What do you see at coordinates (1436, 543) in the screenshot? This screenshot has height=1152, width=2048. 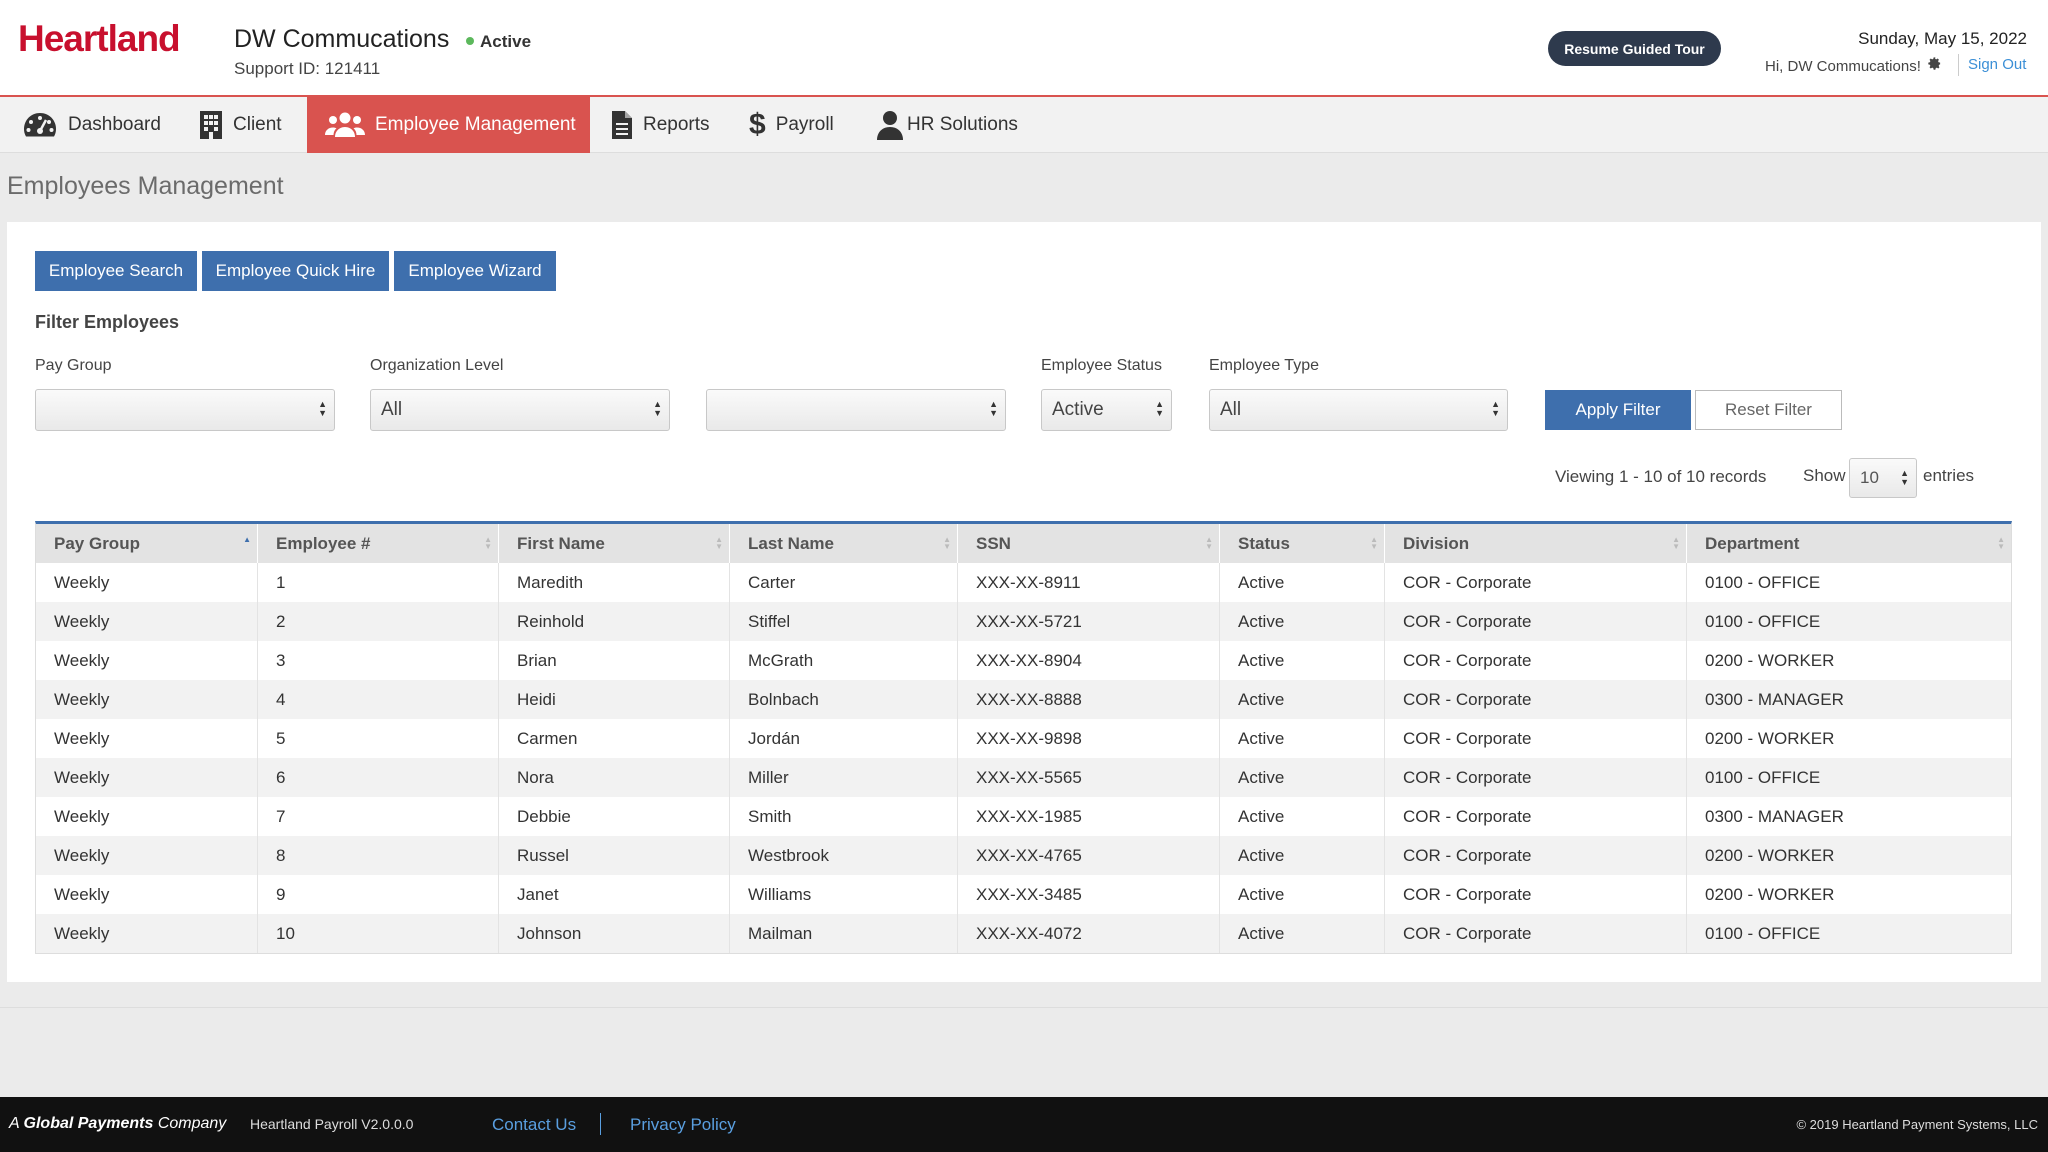 I see `column-label: Division` at bounding box center [1436, 543].